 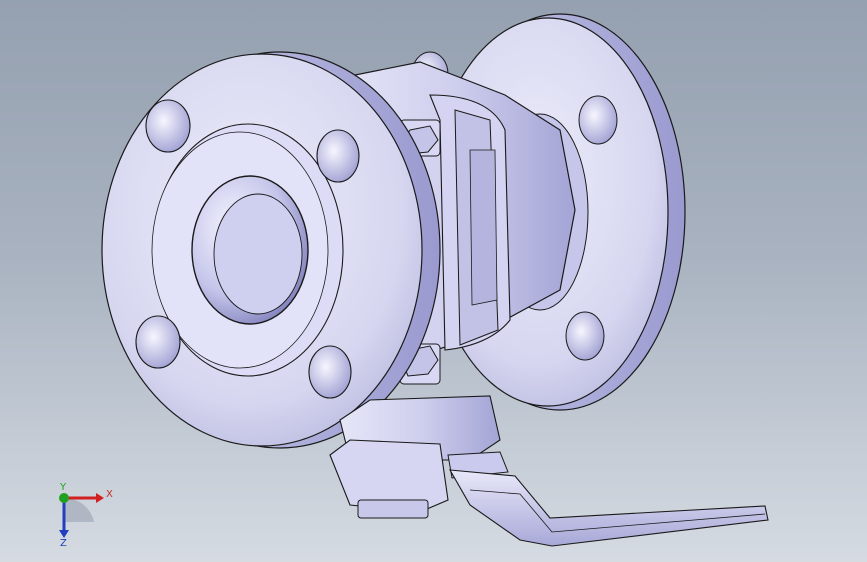 What do you see at coordinates (608, 508) in the screenshot?
I see `lever-handle` at bounding box center [608, 508].